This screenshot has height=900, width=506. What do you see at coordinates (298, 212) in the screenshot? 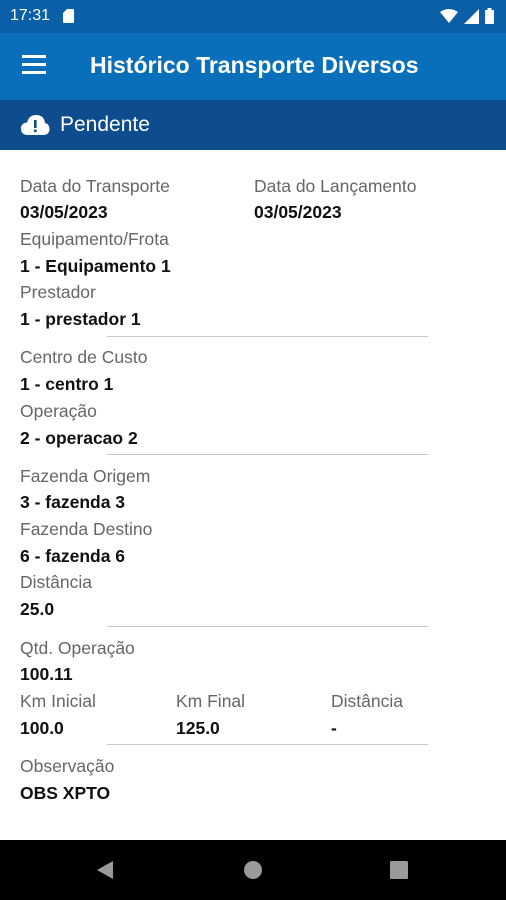
I see `launch-date-value: 03/05/2023` at bounding box center [298, 212].